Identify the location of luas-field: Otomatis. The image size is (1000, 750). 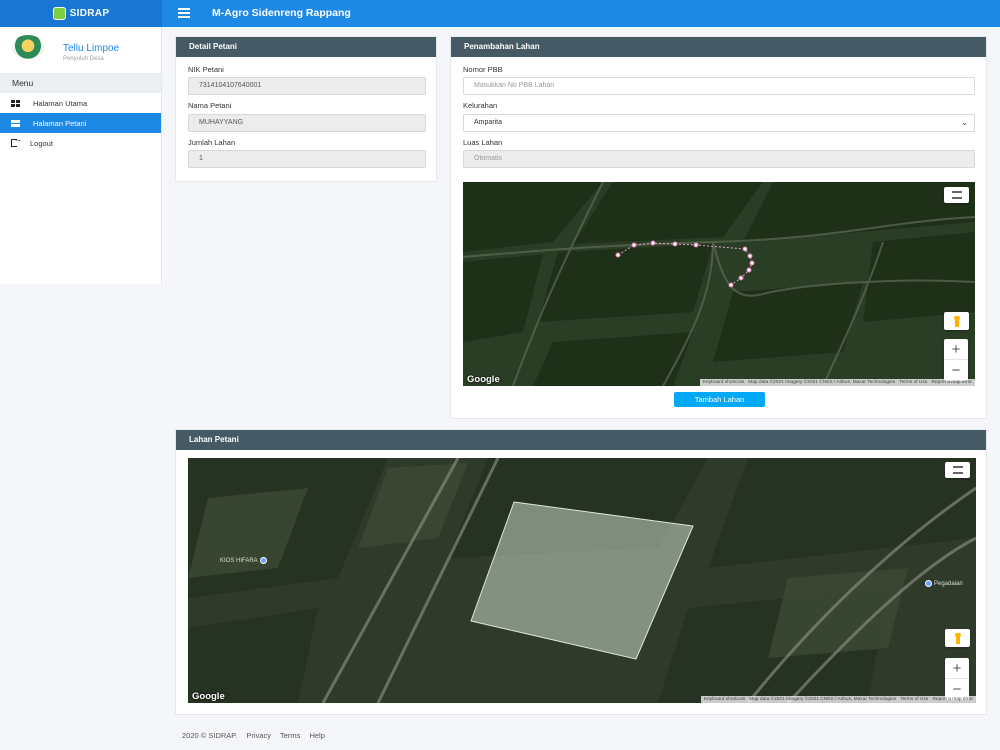
(719, 159).